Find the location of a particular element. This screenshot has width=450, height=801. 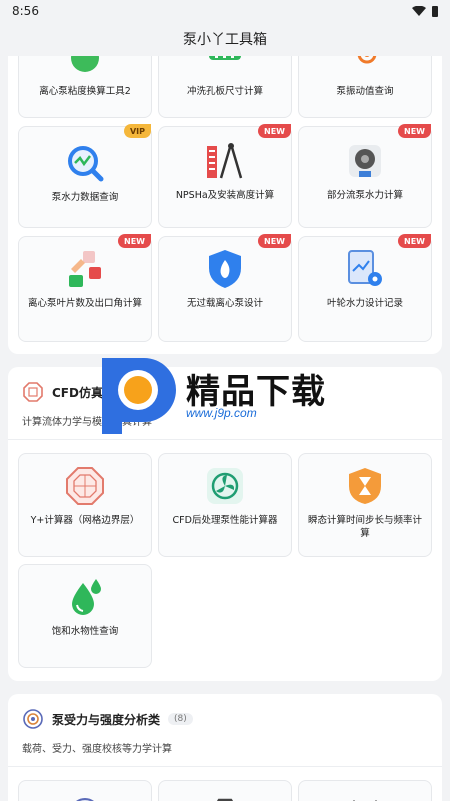

water-drop-icon is located at coordinates (85, 597).